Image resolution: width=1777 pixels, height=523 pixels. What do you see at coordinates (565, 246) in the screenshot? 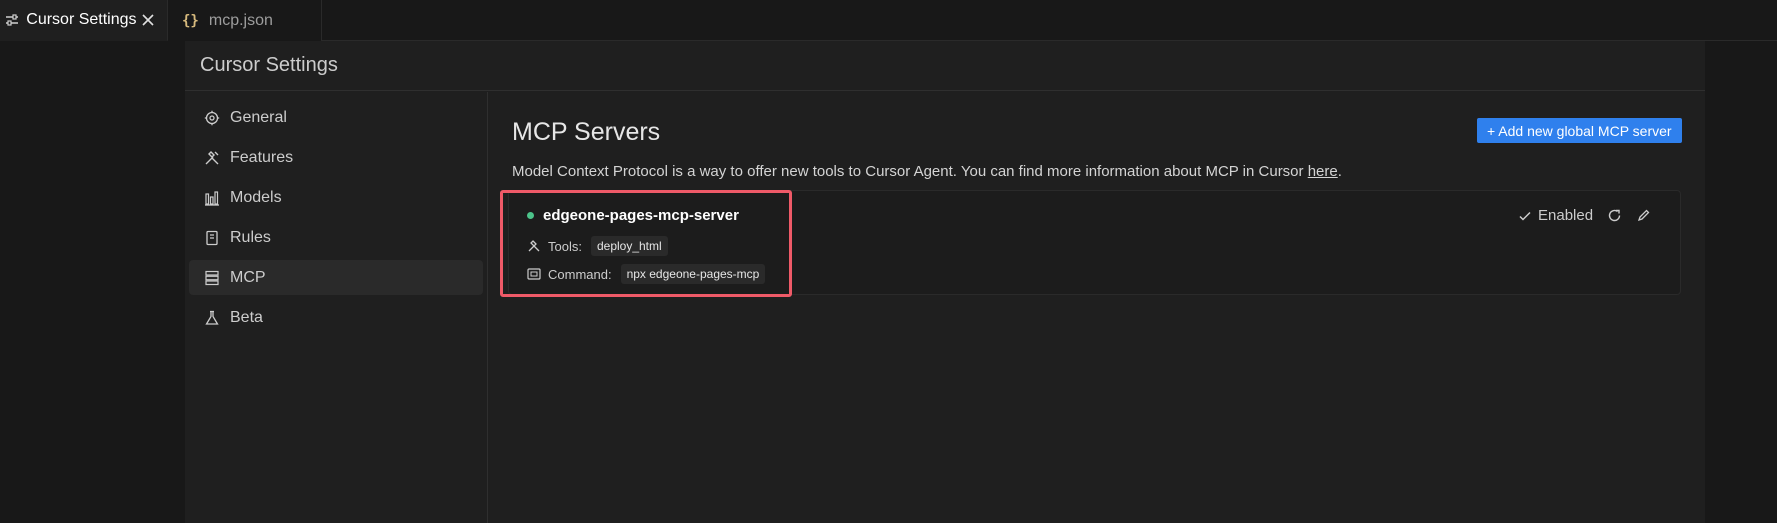
I see `tools-label: Tools:` at bounding box center [565, 246].